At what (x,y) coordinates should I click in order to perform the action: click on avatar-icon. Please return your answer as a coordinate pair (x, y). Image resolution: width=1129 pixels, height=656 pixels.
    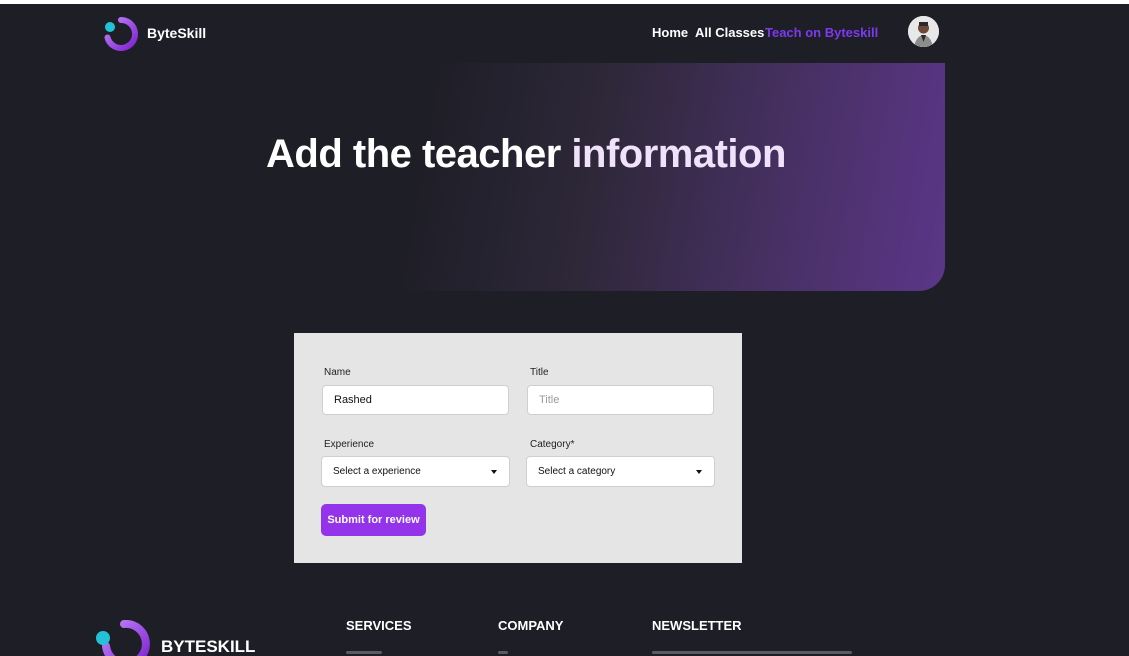
    Looking at the image, I should click on (923, 31).